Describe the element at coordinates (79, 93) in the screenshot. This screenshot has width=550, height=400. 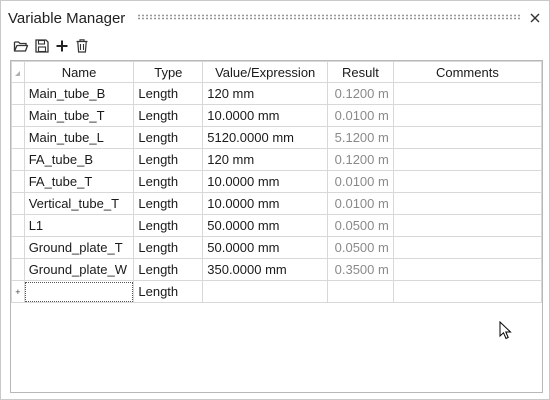
I see `cell-name: Main_tube_B` at that location.